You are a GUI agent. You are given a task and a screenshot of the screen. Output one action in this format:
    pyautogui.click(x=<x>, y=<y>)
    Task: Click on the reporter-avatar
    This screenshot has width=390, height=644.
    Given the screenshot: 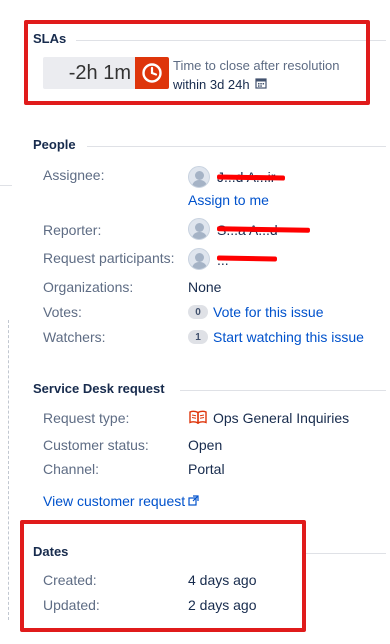 What is the action you would take?
    pyautogui.click(x=199, y=229)
    